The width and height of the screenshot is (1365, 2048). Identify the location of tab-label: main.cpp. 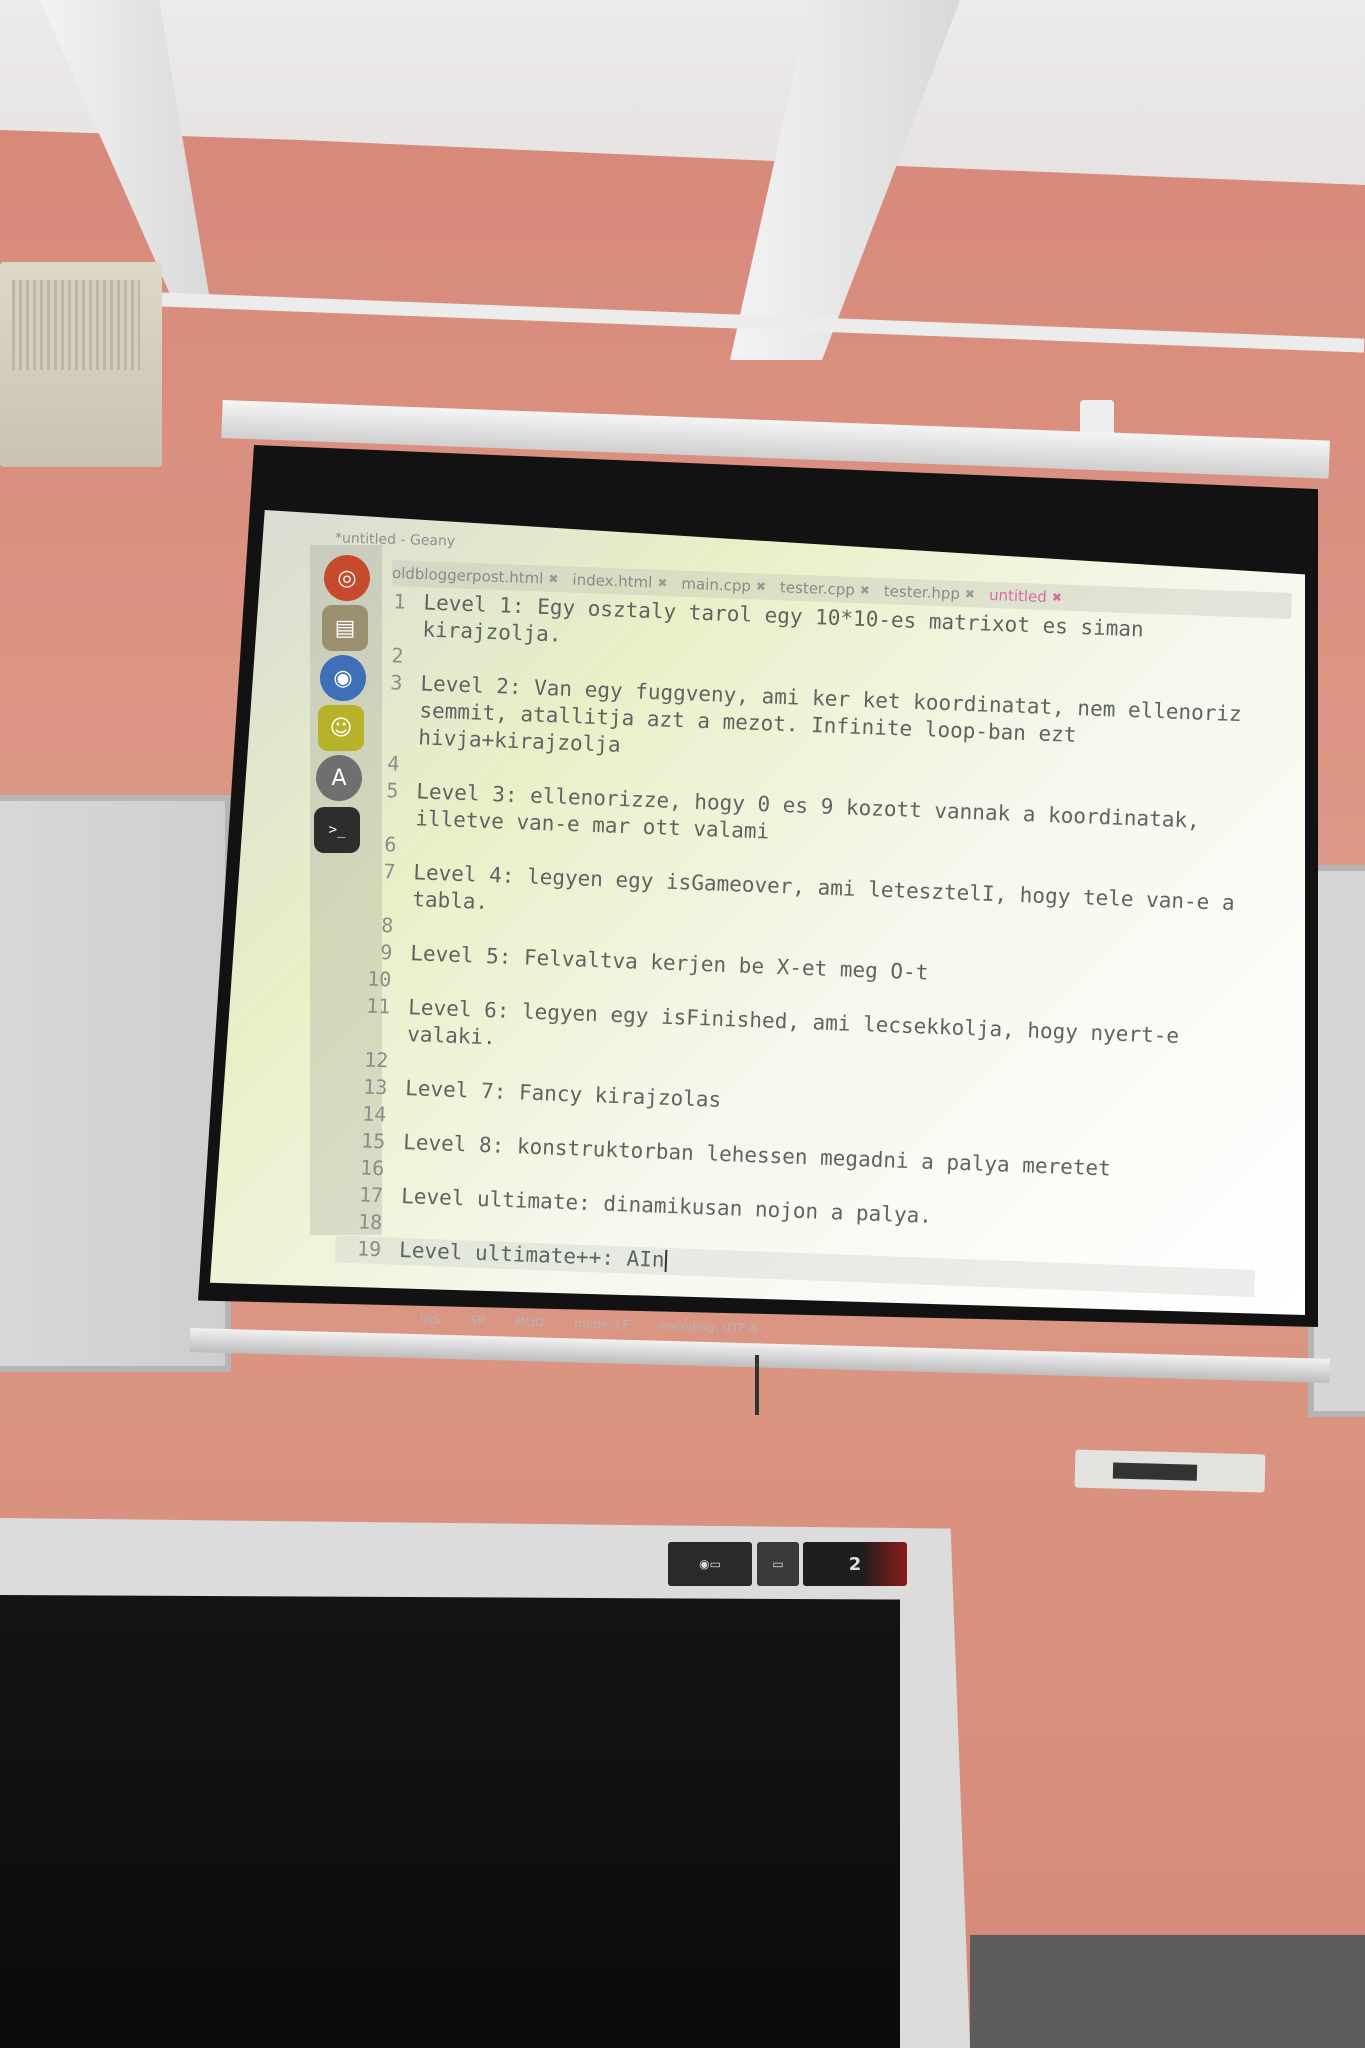
(716, 585).